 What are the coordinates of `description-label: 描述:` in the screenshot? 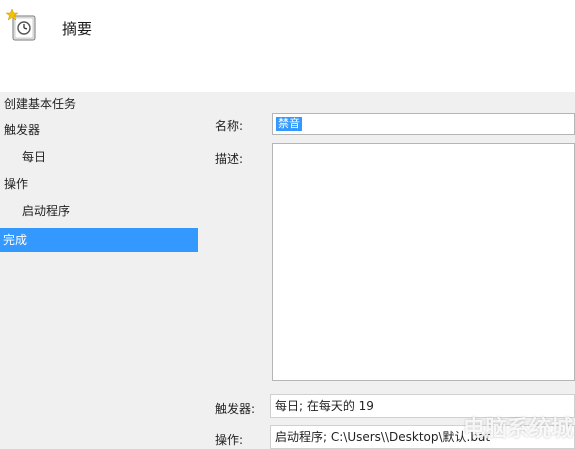 It's located at (229, 159).